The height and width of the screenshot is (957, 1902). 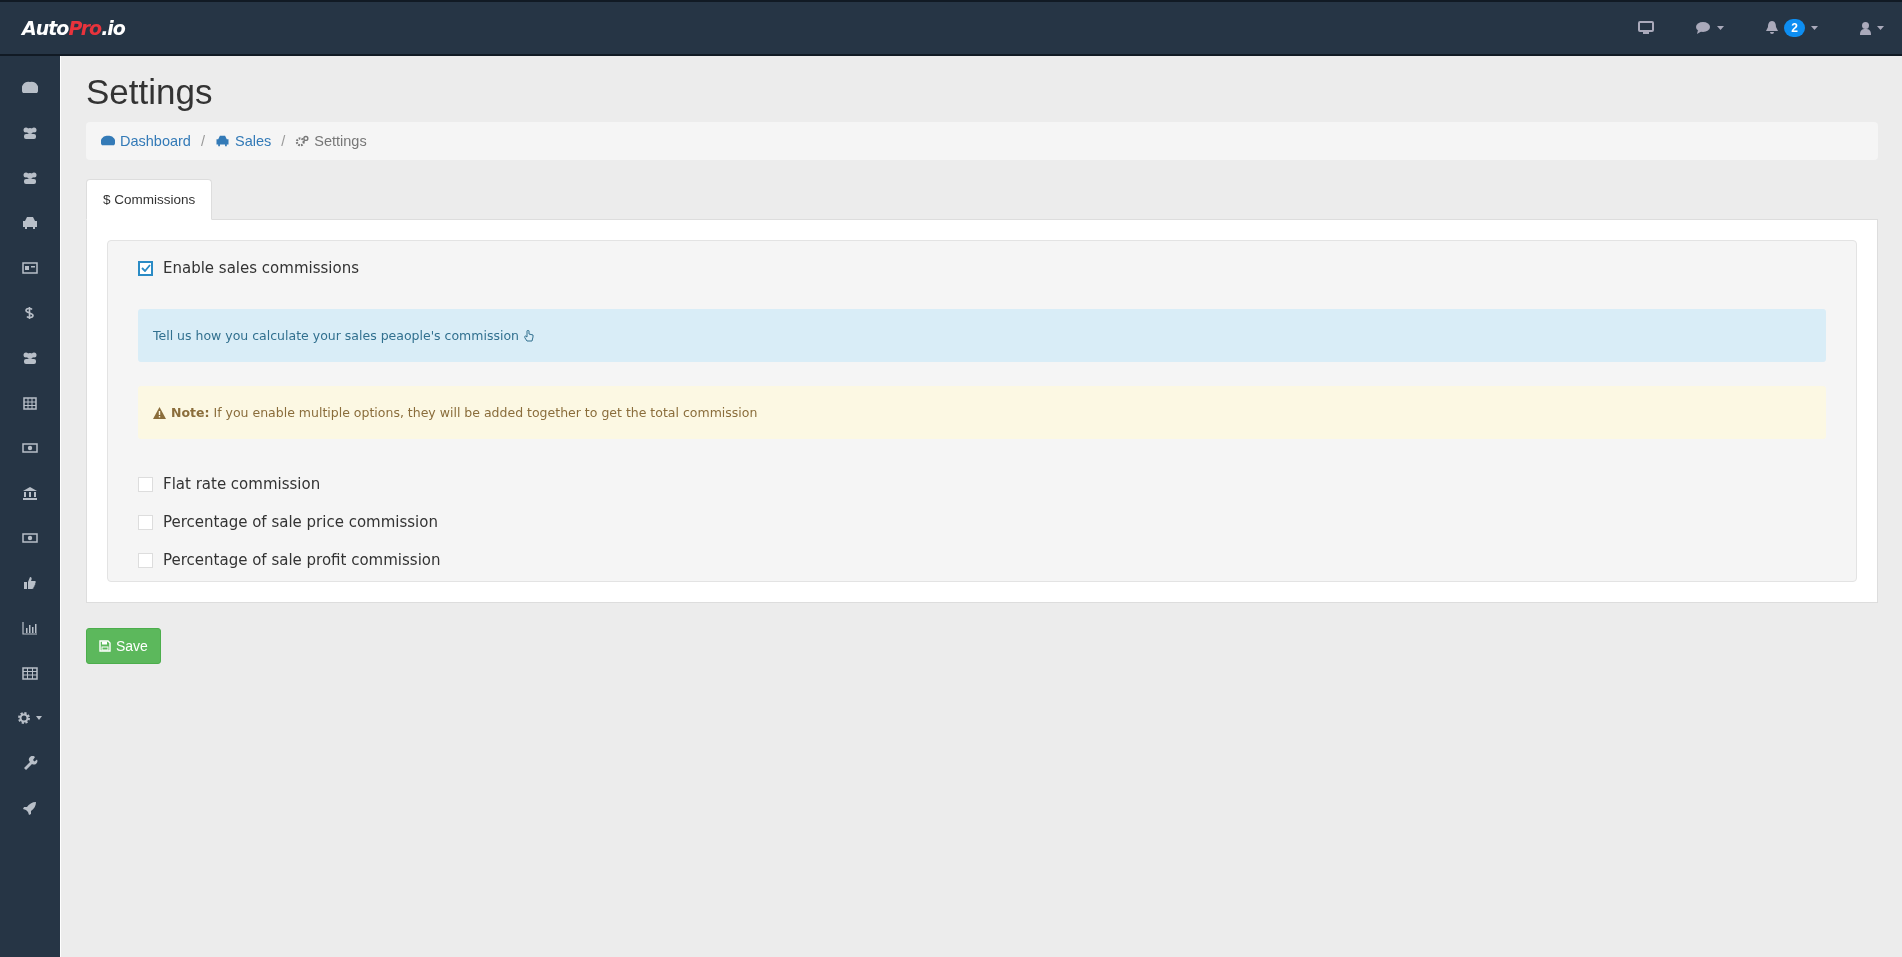 I want to click on checkbox-label: Flat rate commission, so click(x=242, y=484).